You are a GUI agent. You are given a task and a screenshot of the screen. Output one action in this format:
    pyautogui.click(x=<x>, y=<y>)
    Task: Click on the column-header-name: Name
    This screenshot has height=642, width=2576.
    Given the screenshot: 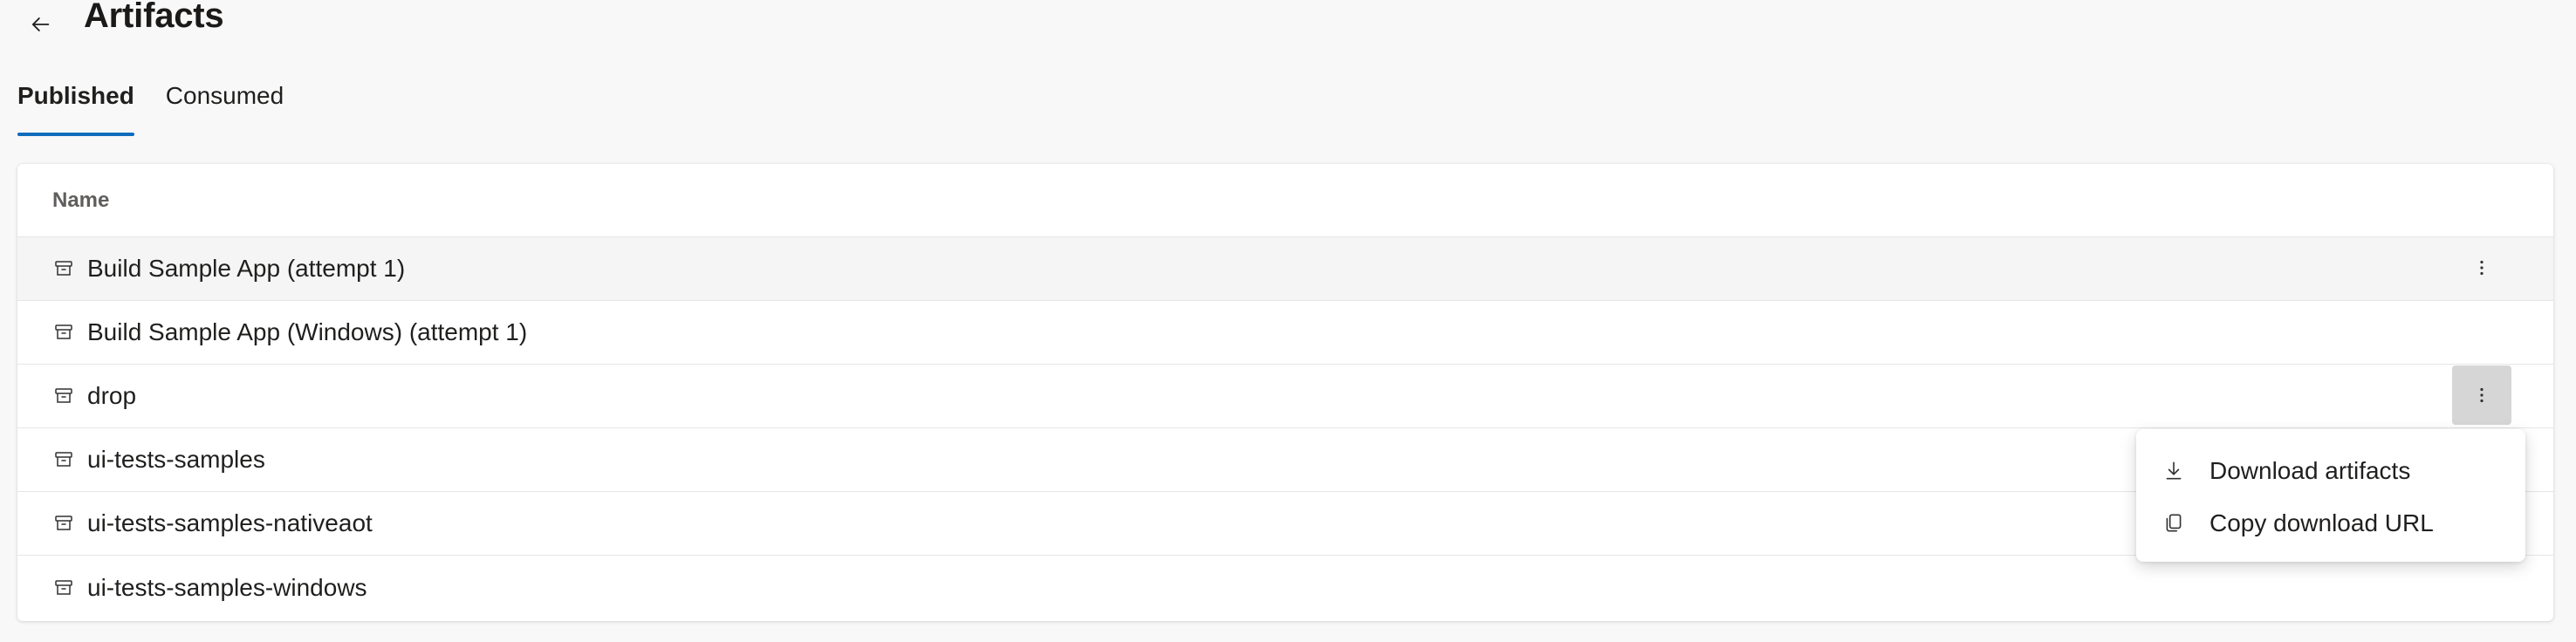 What is the action you would take?
    pyautogui.click(x=1285, y=200)
    